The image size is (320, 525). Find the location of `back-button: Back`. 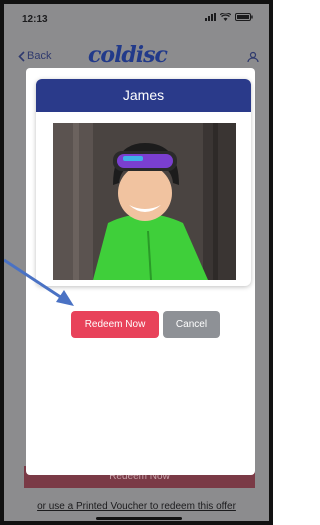

back-button: Back is located at coordinates (34, 56).